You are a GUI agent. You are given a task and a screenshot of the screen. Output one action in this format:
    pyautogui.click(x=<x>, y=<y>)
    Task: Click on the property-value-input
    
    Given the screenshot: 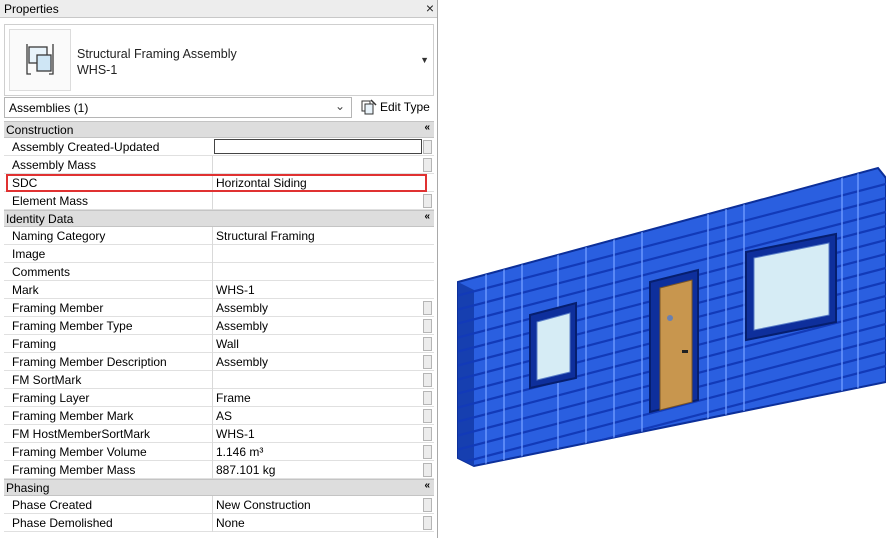 What is the action you would take?
    pyautogui.click(x=318, y=146)
    